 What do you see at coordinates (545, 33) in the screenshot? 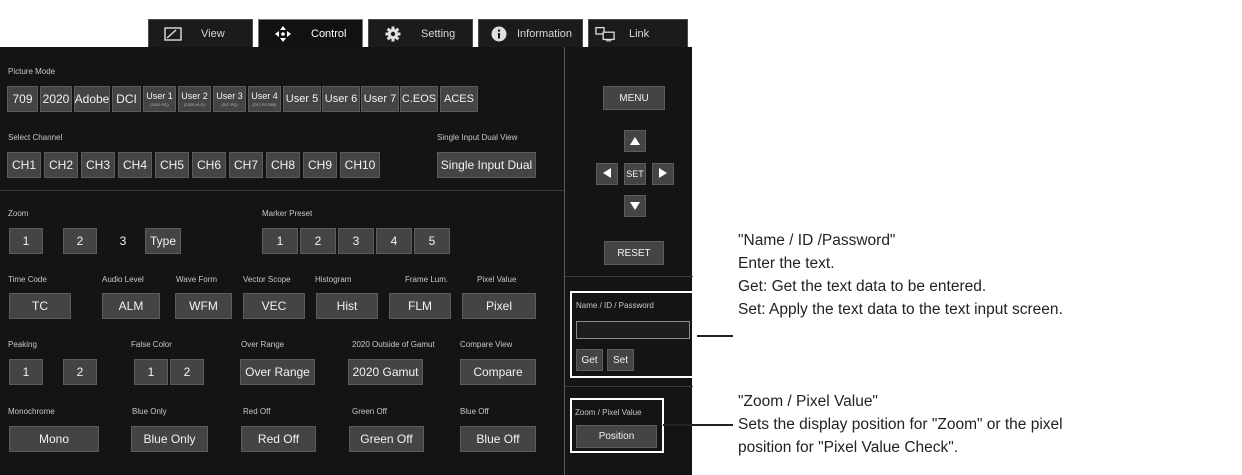
I see `tab-label: Information` at bounding box center [545, 33].